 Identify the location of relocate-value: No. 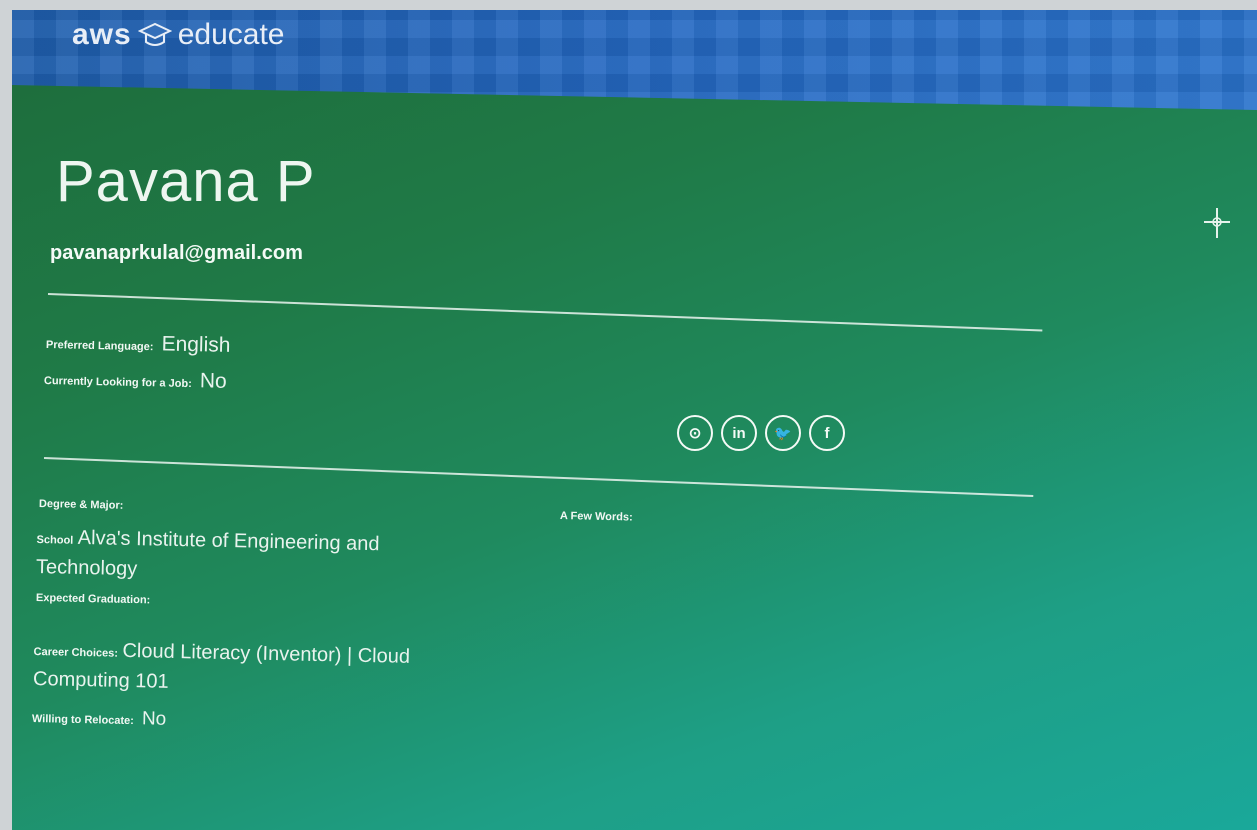
(154, 719).